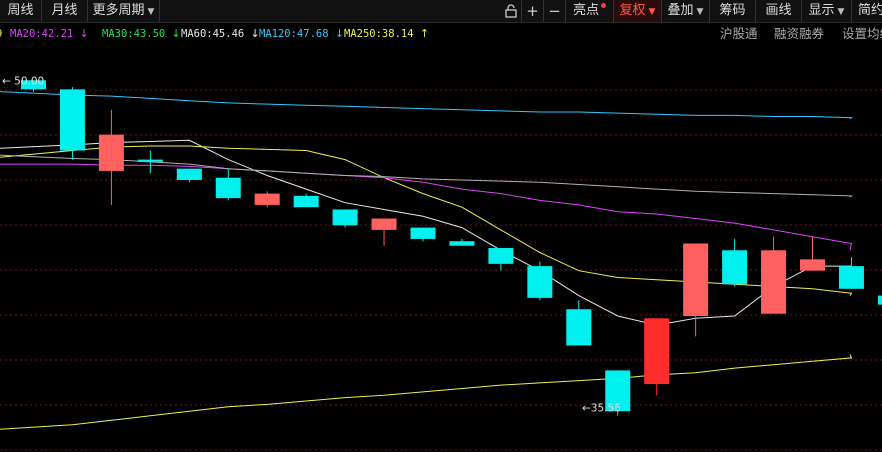 This screenshot has width=882, height=452. I want to click on legend-ma120: MA120:47.68 ↓, so click(301, 34).